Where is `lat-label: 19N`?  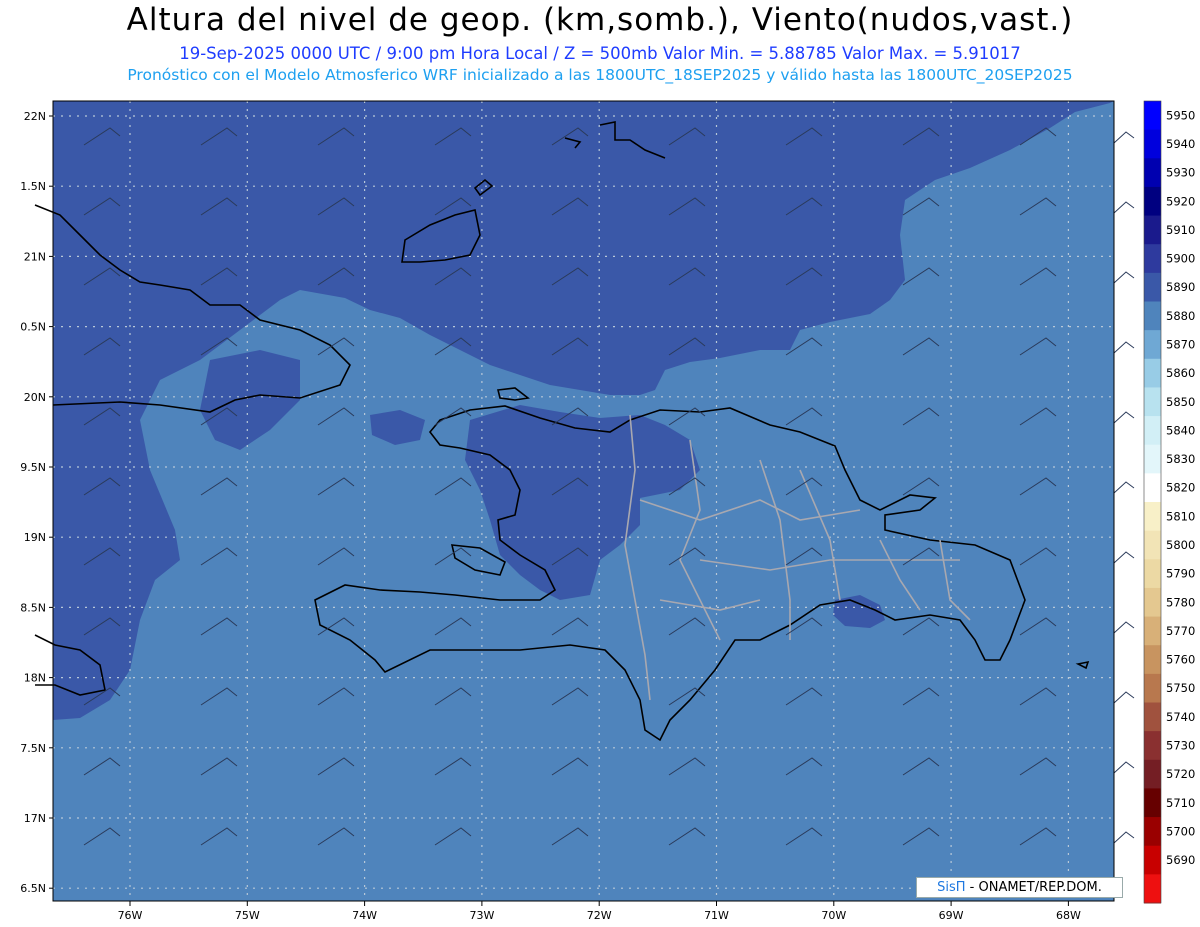
lat-label: 19N is located at coordinates (35, 537).